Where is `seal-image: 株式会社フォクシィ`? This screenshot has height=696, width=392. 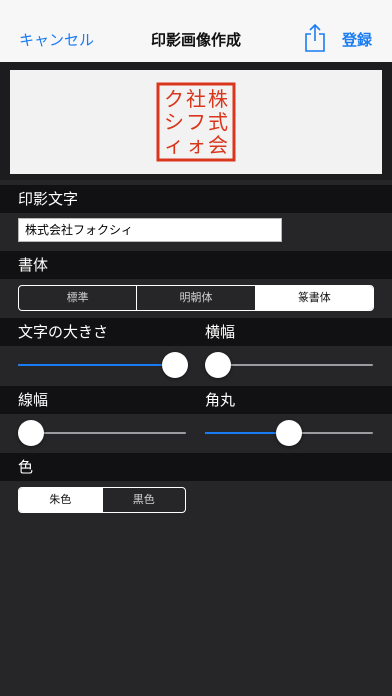
seal-image: 株式会社フォクシィ is located at coordinates (196, 122).